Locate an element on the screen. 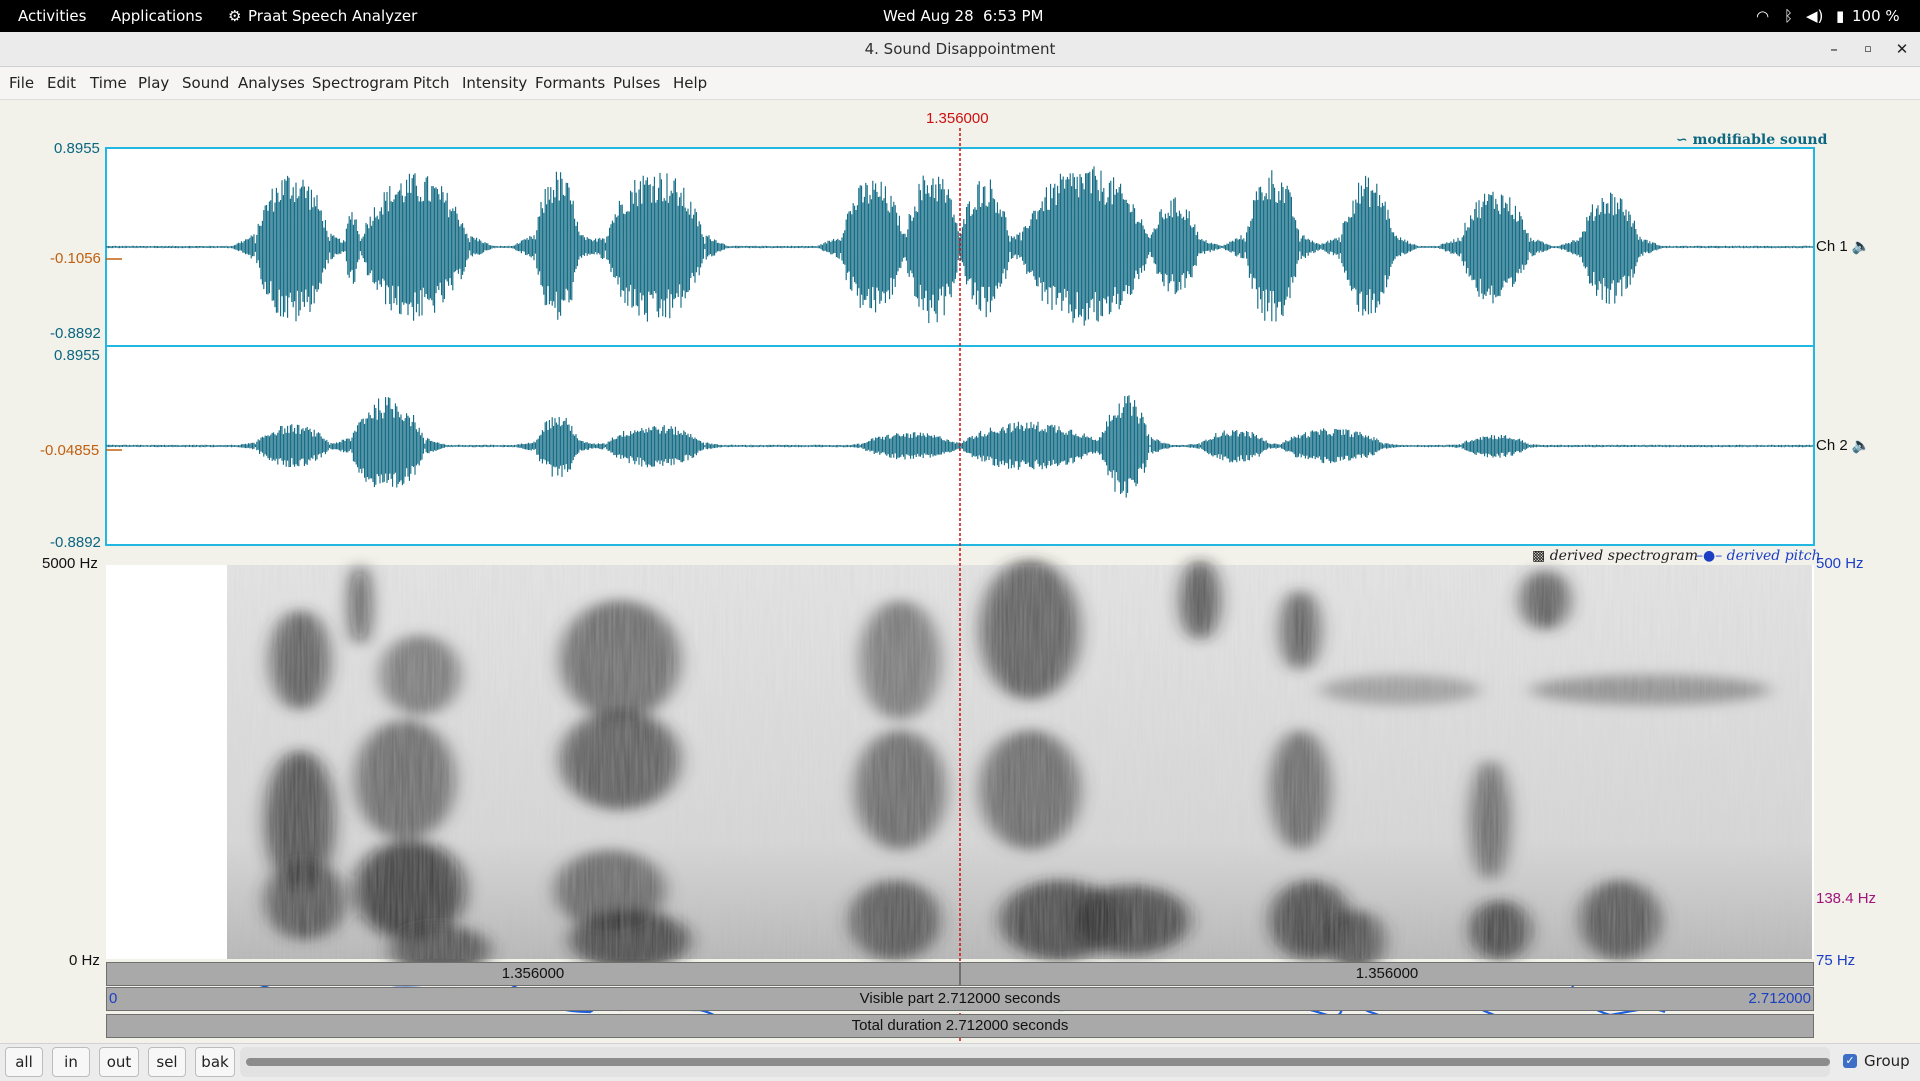 The width and height of the screenshot is (1920, 1081). window-titlebar: 4. Sound Disappointment – ▫ ✕ is located at coordinates (960, 49).